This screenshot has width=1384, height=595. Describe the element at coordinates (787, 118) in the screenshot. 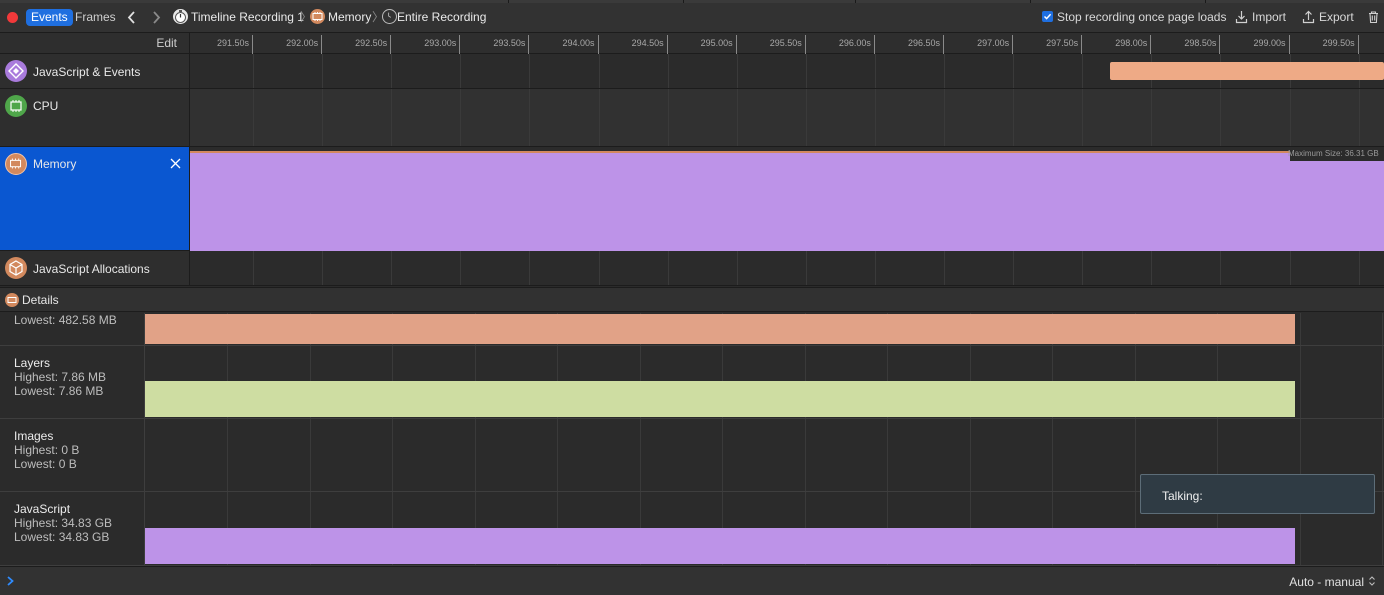

I see `lane-cpu` at that location.